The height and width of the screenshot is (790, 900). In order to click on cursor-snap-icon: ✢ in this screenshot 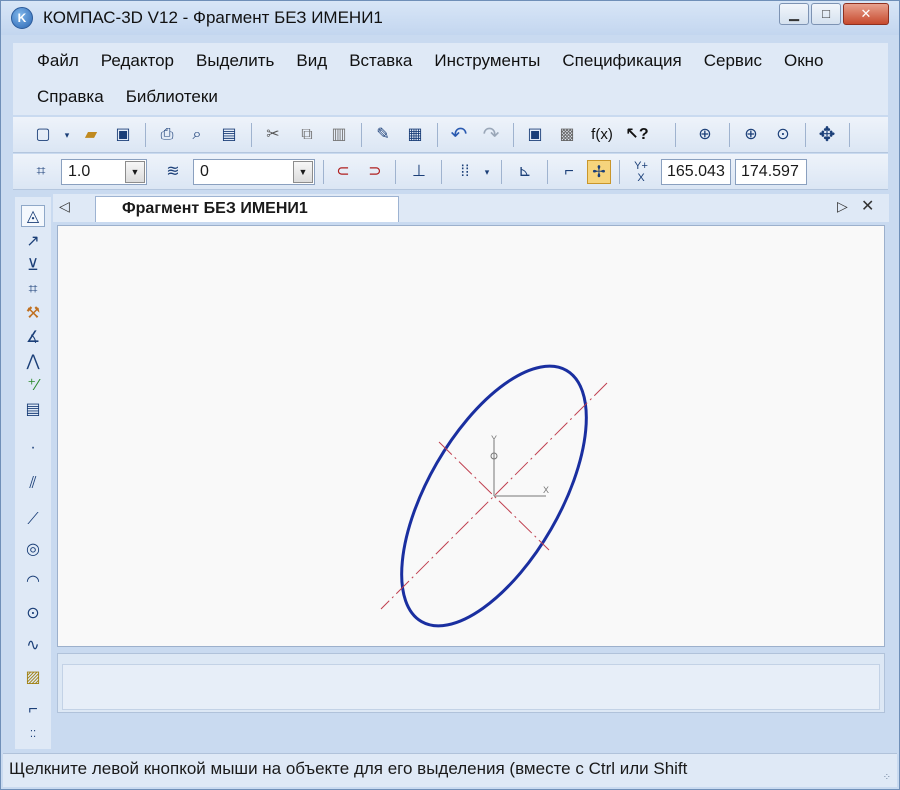, I will do `click(599, 172)`.